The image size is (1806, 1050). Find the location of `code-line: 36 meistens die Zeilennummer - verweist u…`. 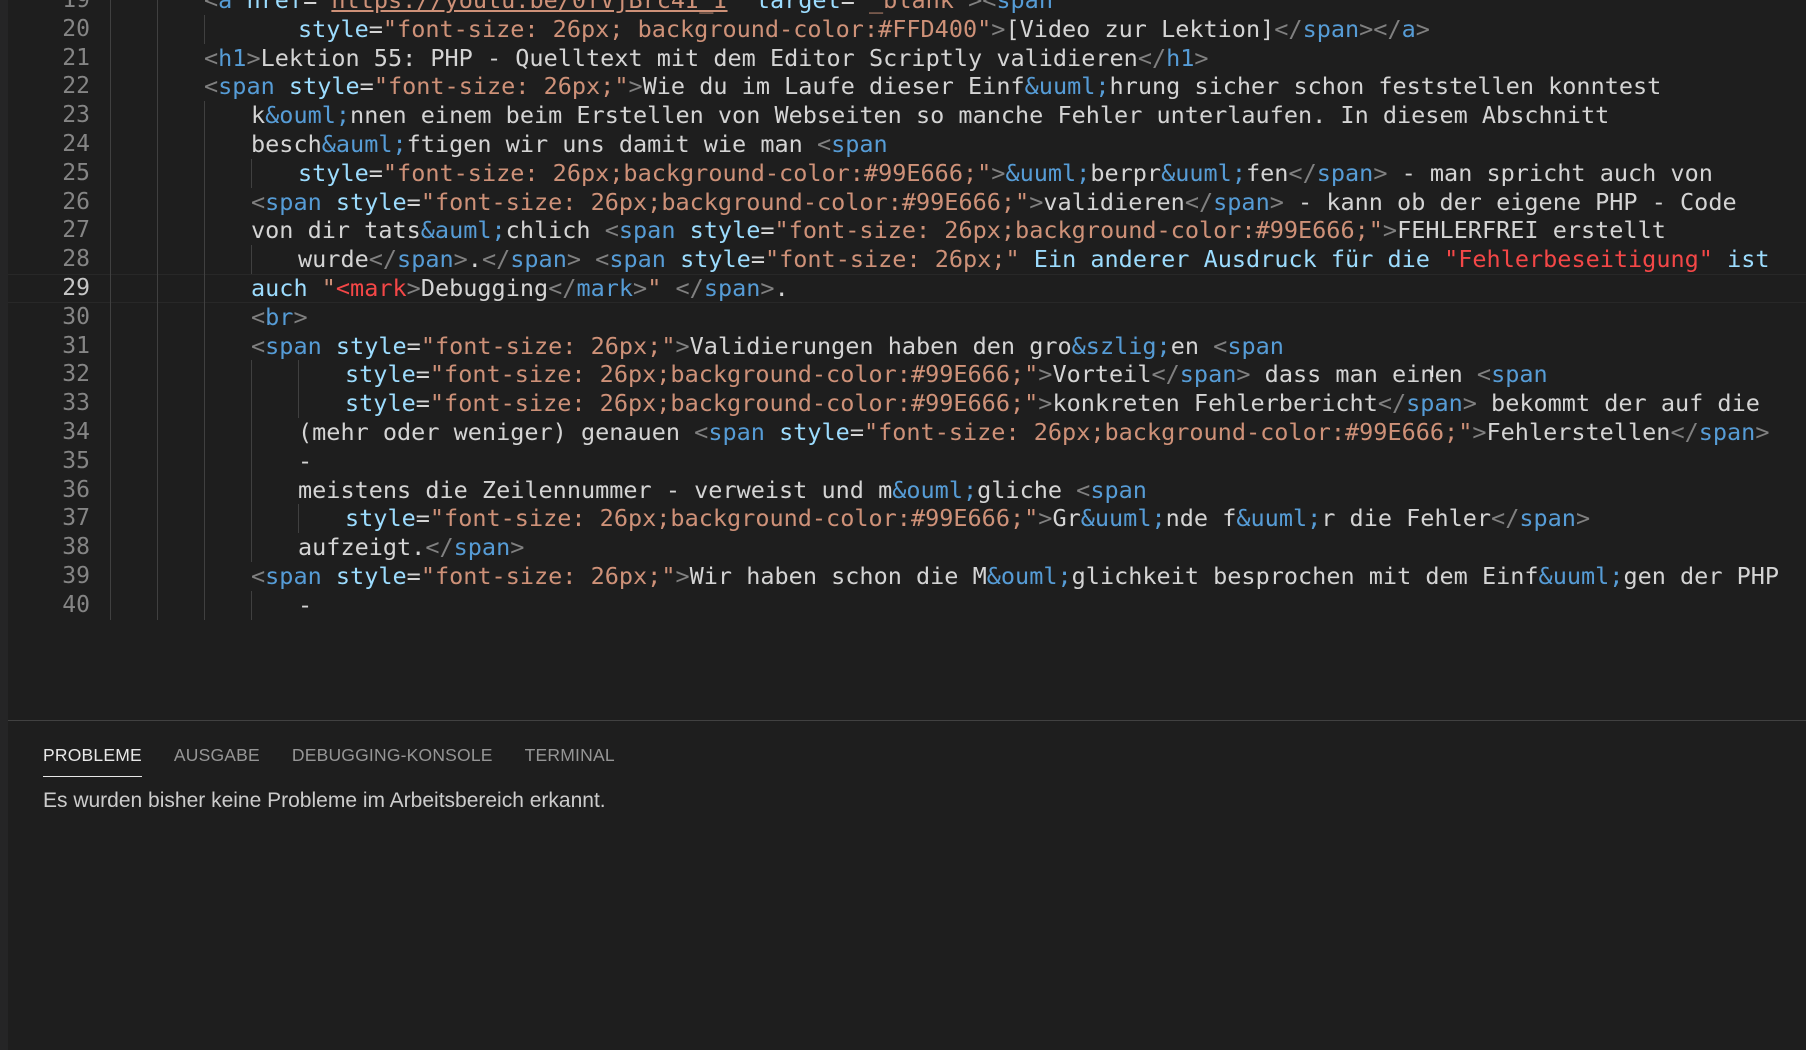

code-line: 36 meistens die Zeilennummer - verweist u… is located at coordinates (907, 490).